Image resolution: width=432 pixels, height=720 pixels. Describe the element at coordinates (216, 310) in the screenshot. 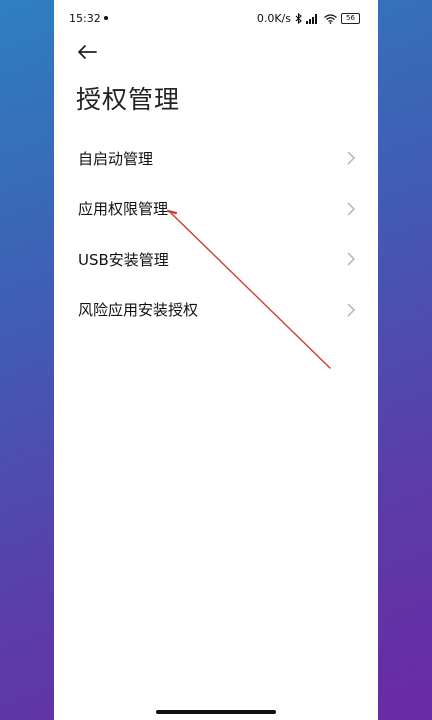

I see `menu-item-risky-app-install: 风险应用安装授权` at that location.